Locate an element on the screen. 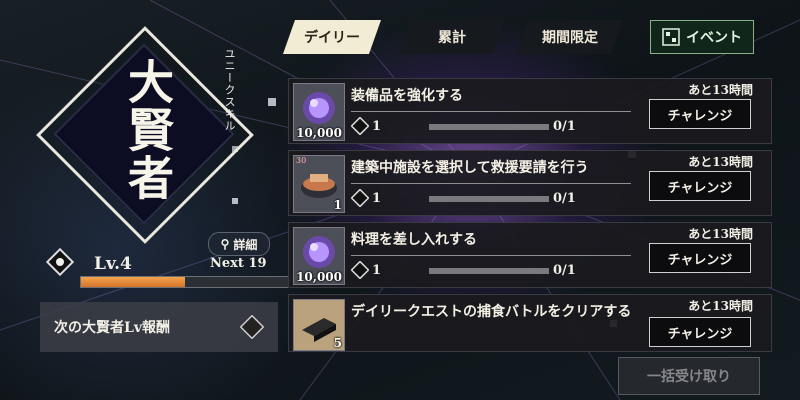  level-text: Lv.4 is located at coordinates (113, 264).